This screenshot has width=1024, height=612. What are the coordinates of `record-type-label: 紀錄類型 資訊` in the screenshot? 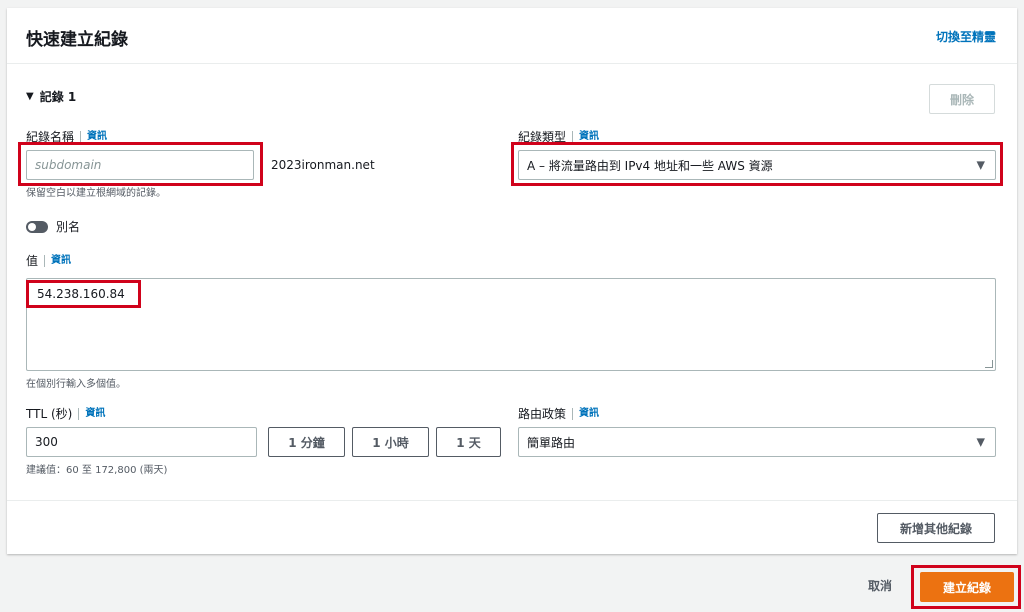 It's located at (558, 136).